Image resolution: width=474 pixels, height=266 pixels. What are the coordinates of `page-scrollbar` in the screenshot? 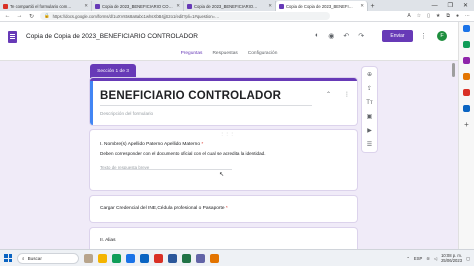 It's located at (453, 155).